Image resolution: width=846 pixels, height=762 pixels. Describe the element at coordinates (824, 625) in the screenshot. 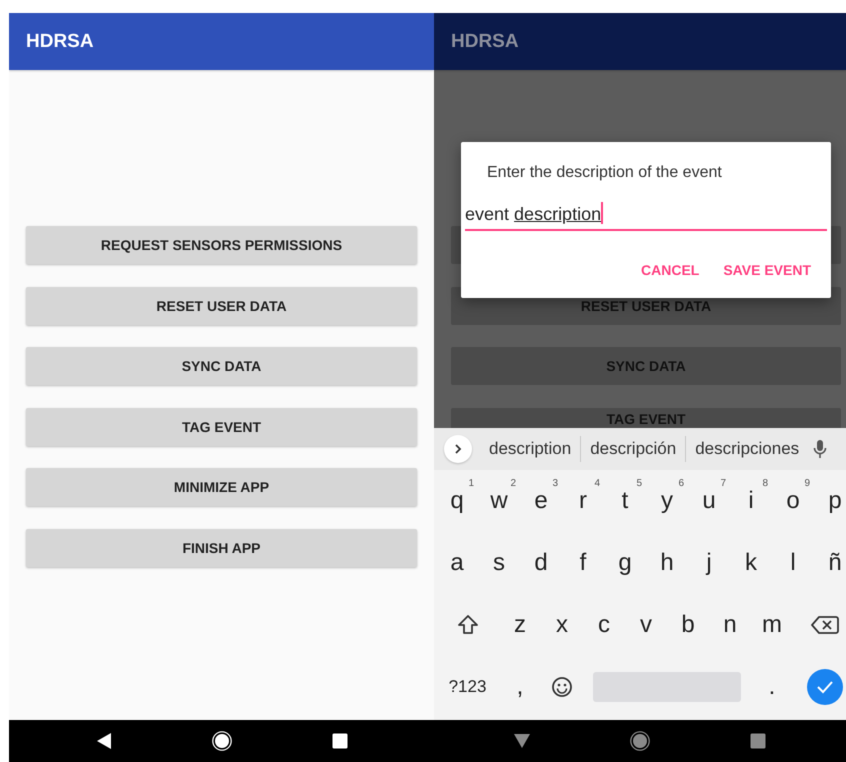

I see `backspace-icon` at that location.